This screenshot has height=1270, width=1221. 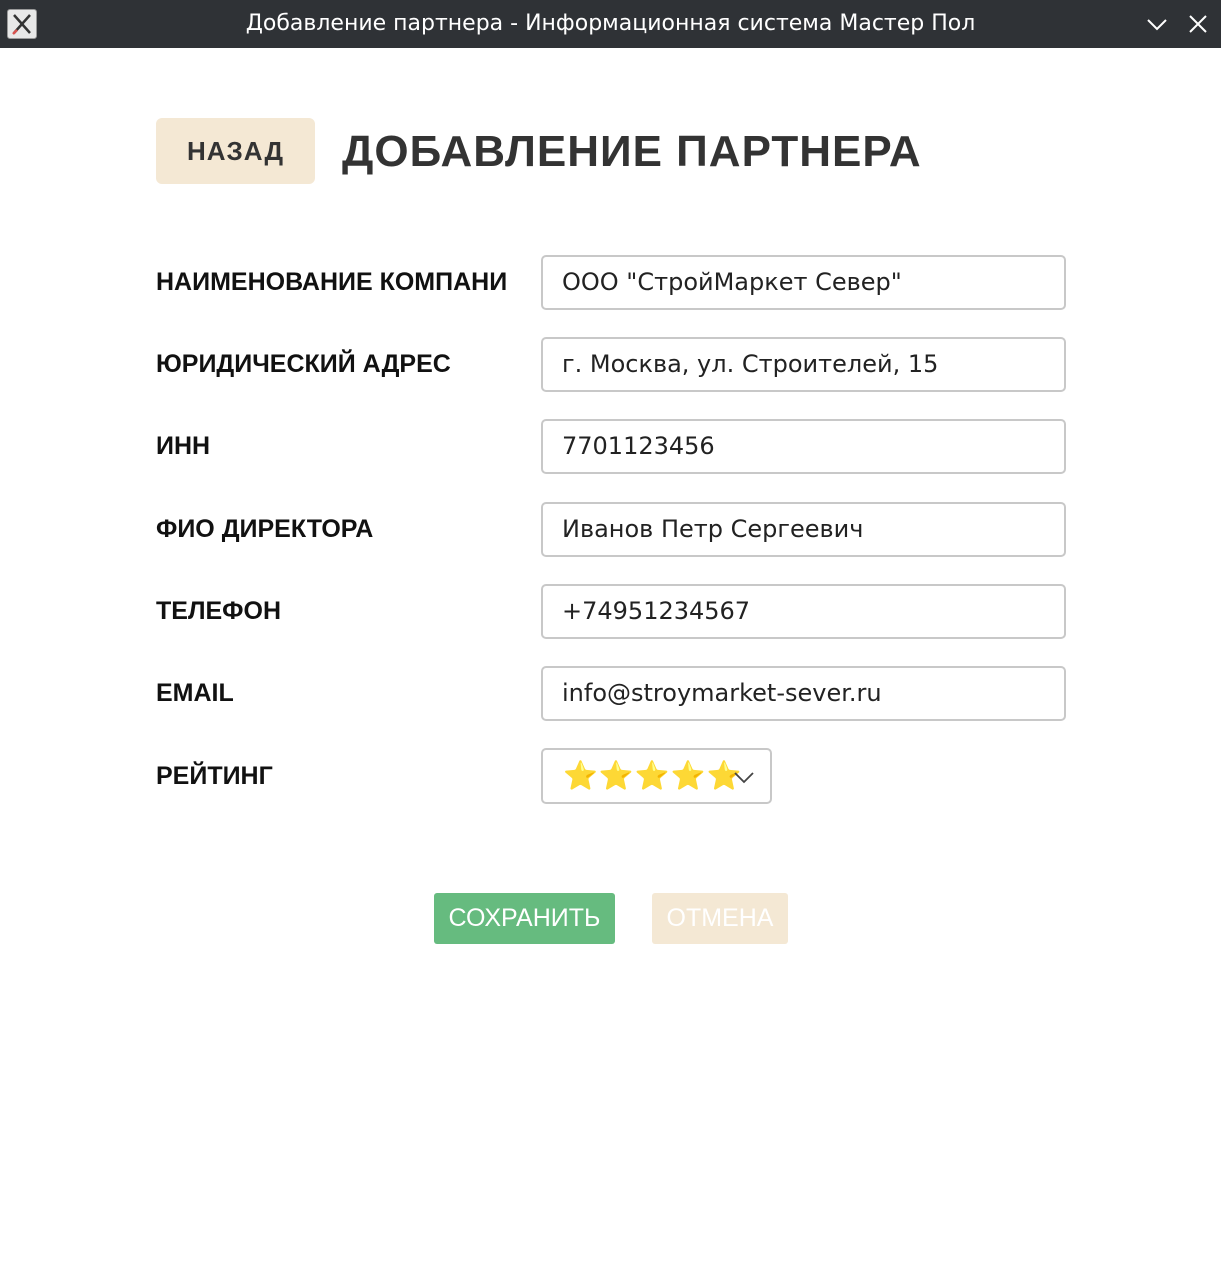 I want to click on back-button: НАЗАД, so click(x=235, y=151).